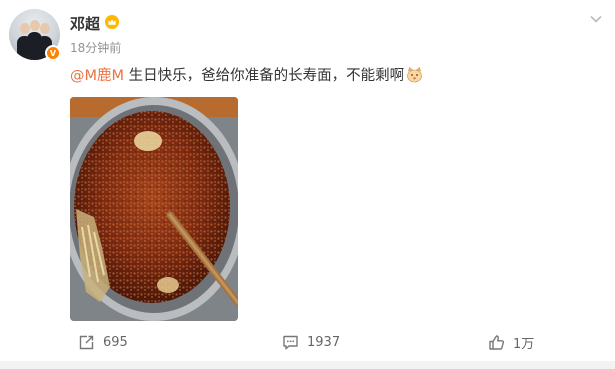  What do you see at coordinates (112, 22) in the screenshot?
I see `crown-icon` at bounding box center [112, 22].